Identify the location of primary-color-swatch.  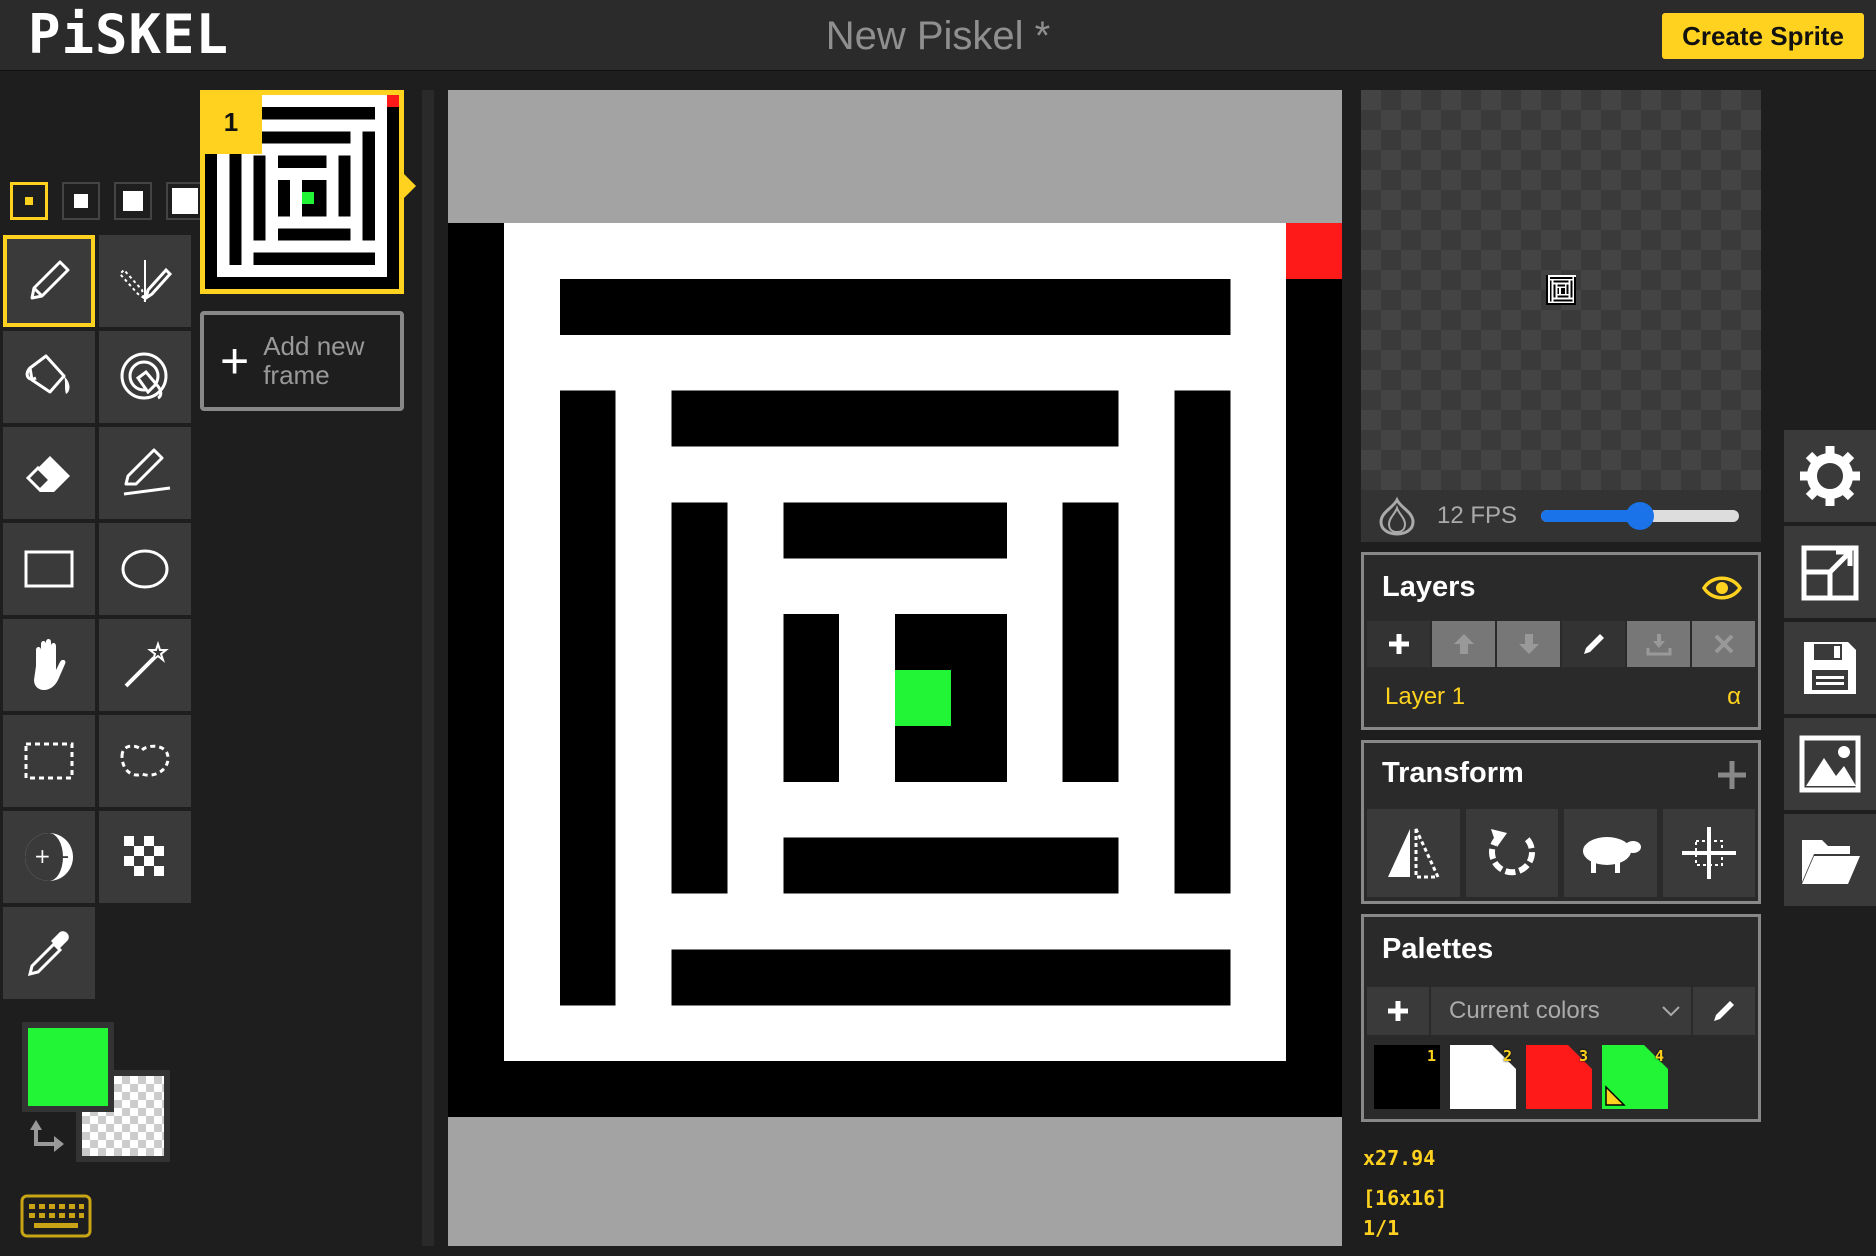
(68, 1067).